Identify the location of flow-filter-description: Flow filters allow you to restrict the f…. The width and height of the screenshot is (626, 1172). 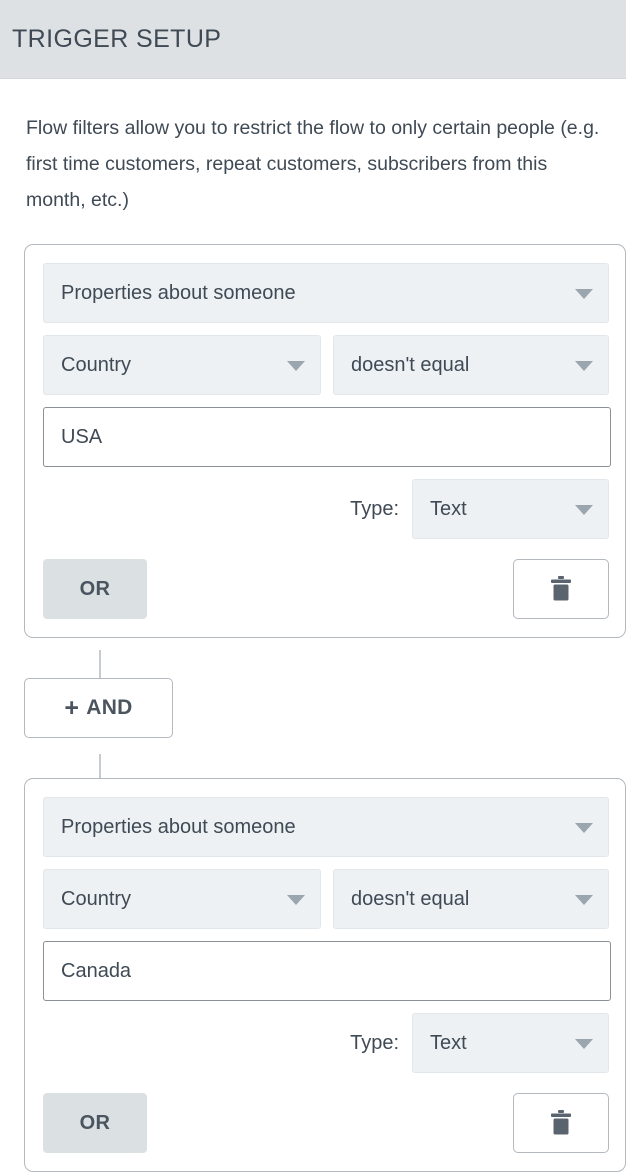
(313, 164).